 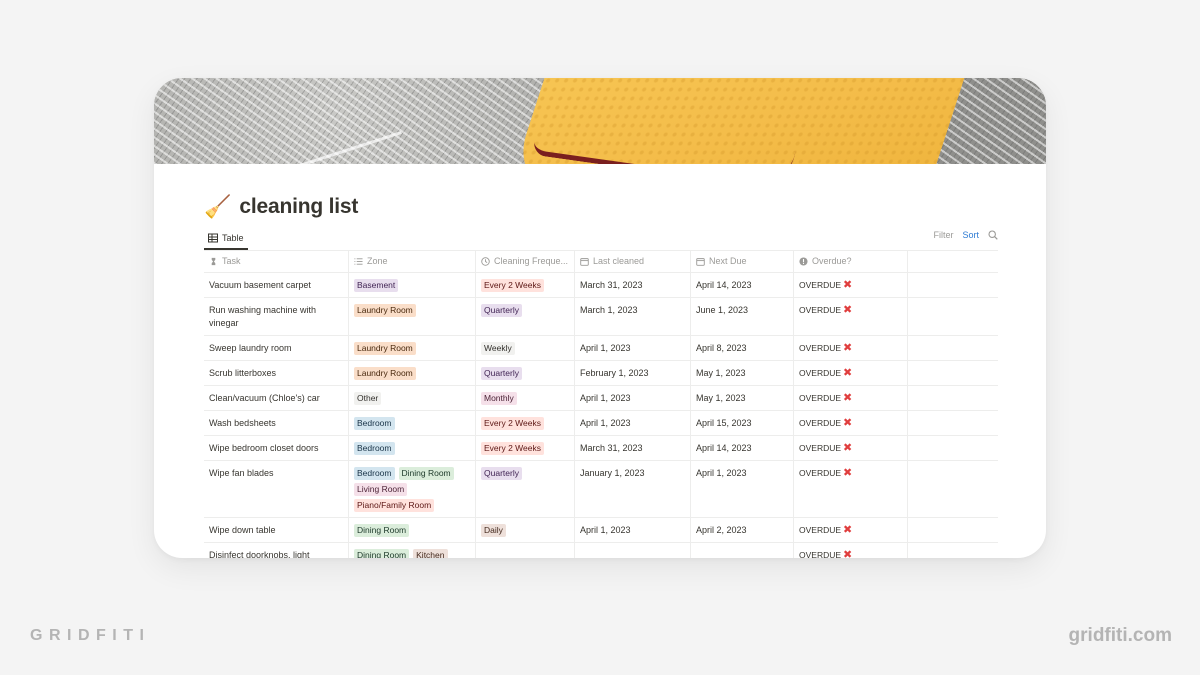 What do you see at coordinates (633, 261) in the screenshot?
I see `column-header-last-cleaned: Last cleaned` at bounding box center [633, 261].